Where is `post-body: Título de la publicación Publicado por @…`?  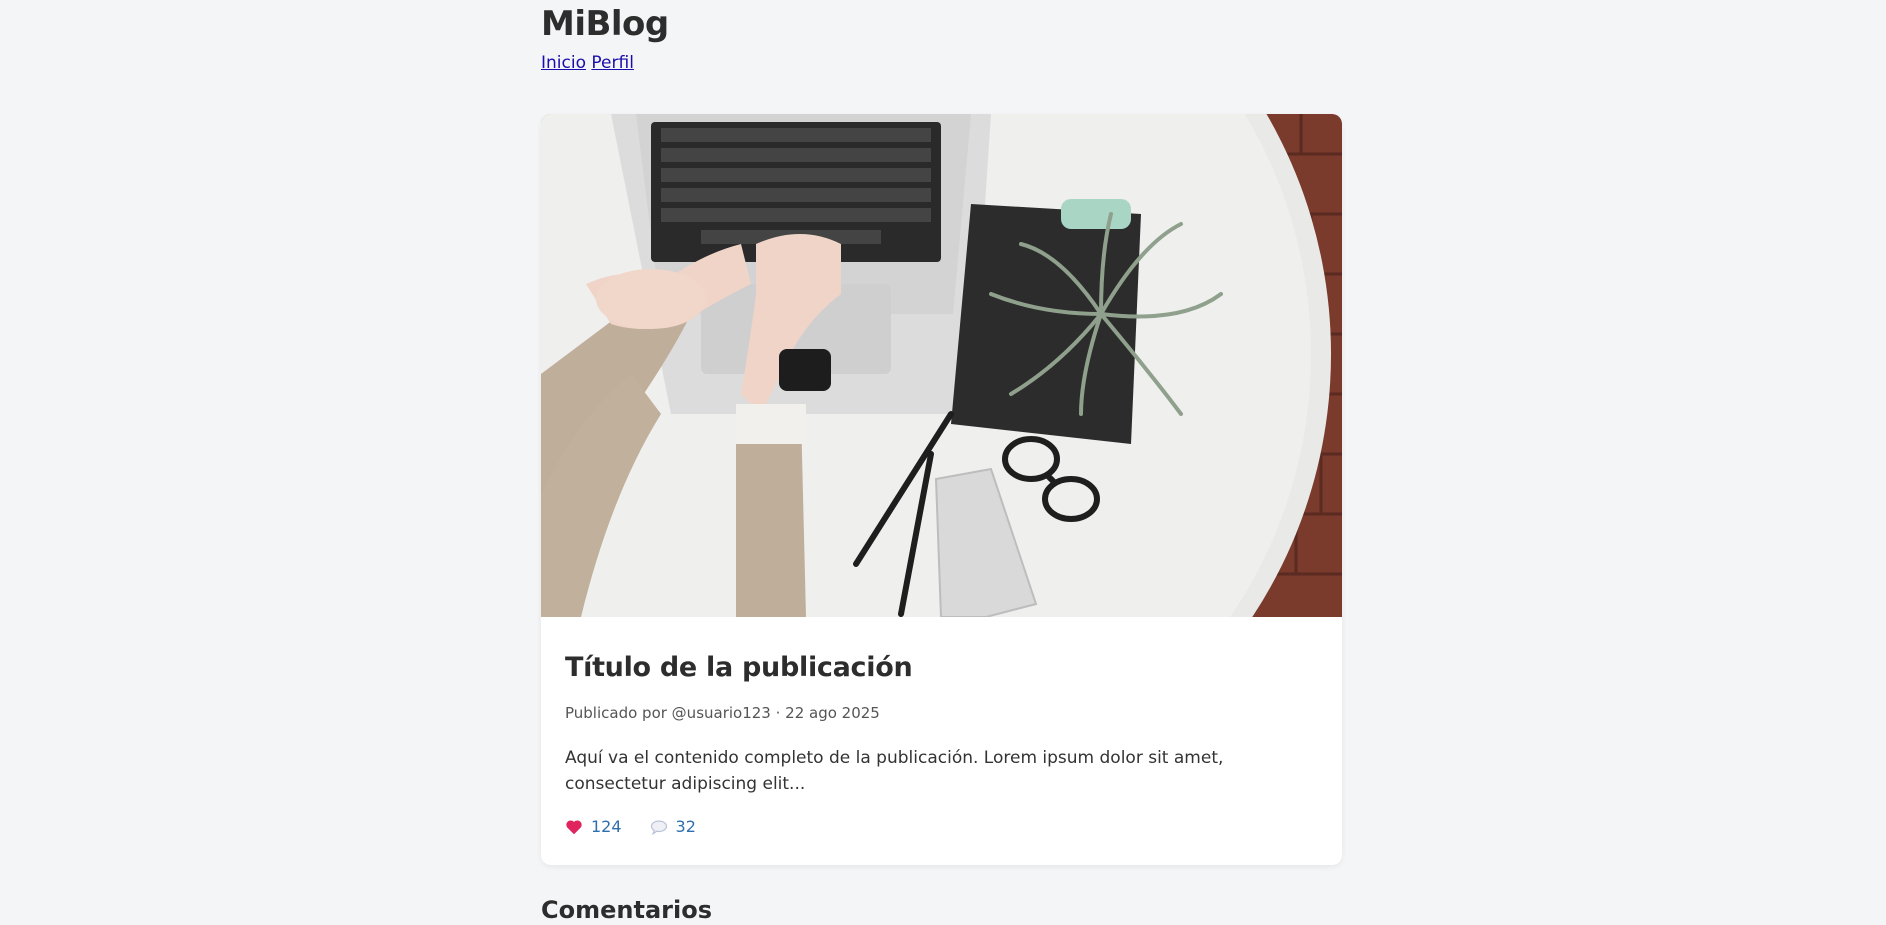
post-body: Título de la publicación Publicado por @… is located at coordinates (941, 743).